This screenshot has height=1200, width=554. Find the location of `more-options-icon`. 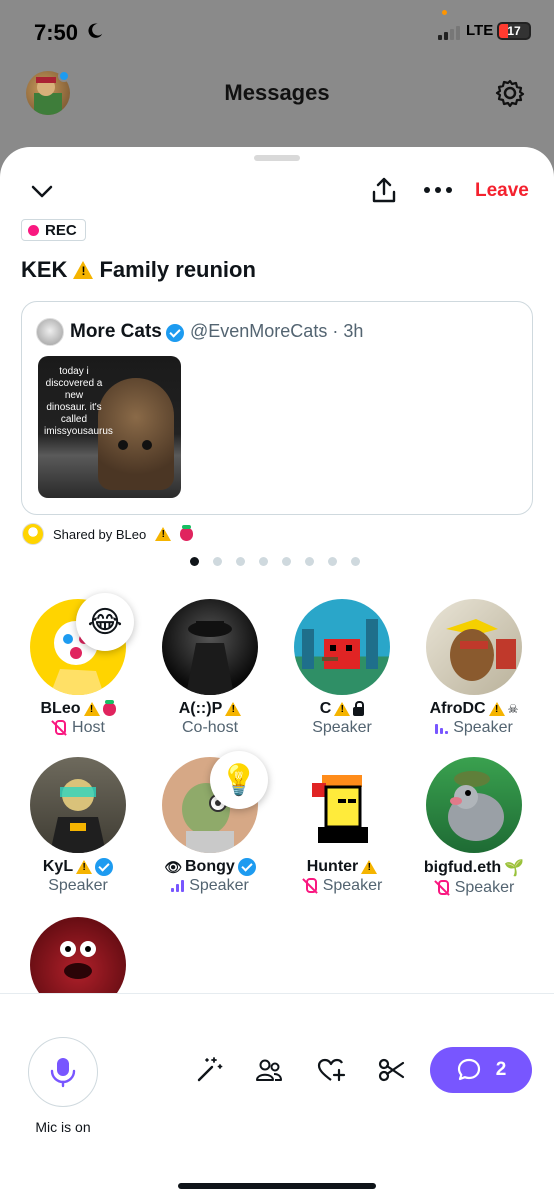

more-options-icon is located at coordinates (438, 191).